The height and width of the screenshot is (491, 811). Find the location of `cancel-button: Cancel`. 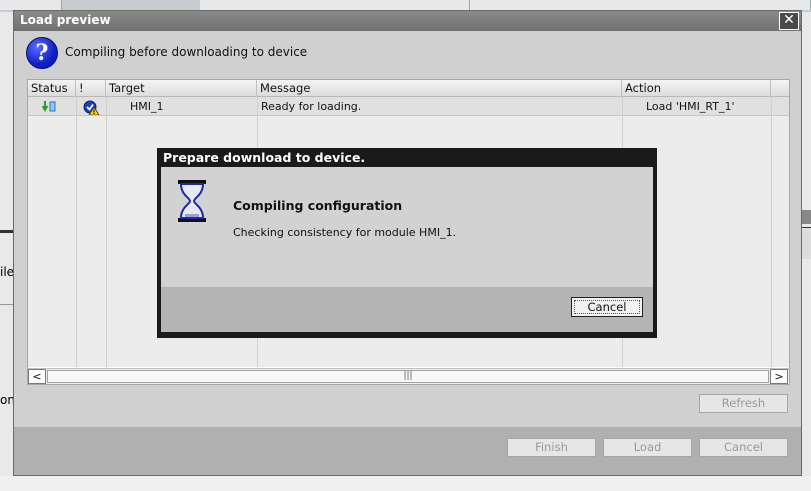

cancel-button: Cancel is located at coordinates (743, 447).